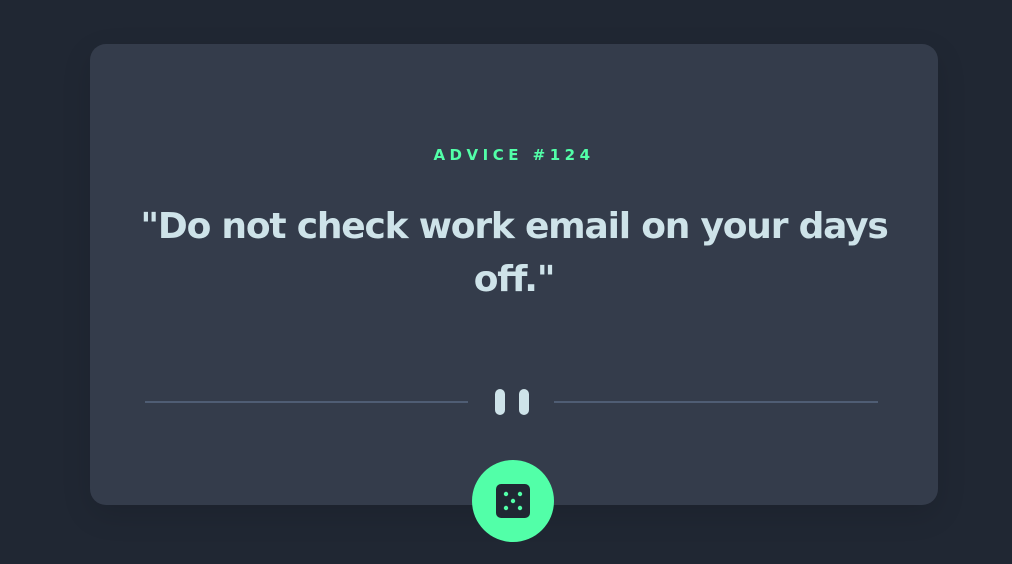 The height and width of the screenshot is (564, 1012). Describe the element at coordinates (524, 402) in the screenshot. I see `pause-bar-right` at that location.